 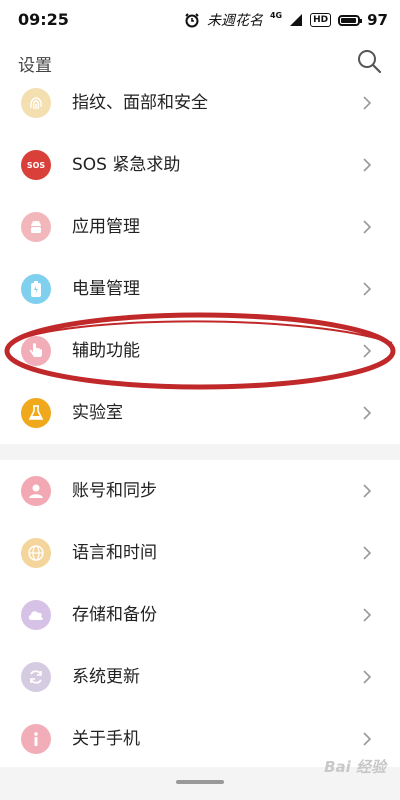 What do you see at coordinates (200, 553) in the screenshot?
I see `settings-item-language: 语言和时间` at bounding box center [200, 553].